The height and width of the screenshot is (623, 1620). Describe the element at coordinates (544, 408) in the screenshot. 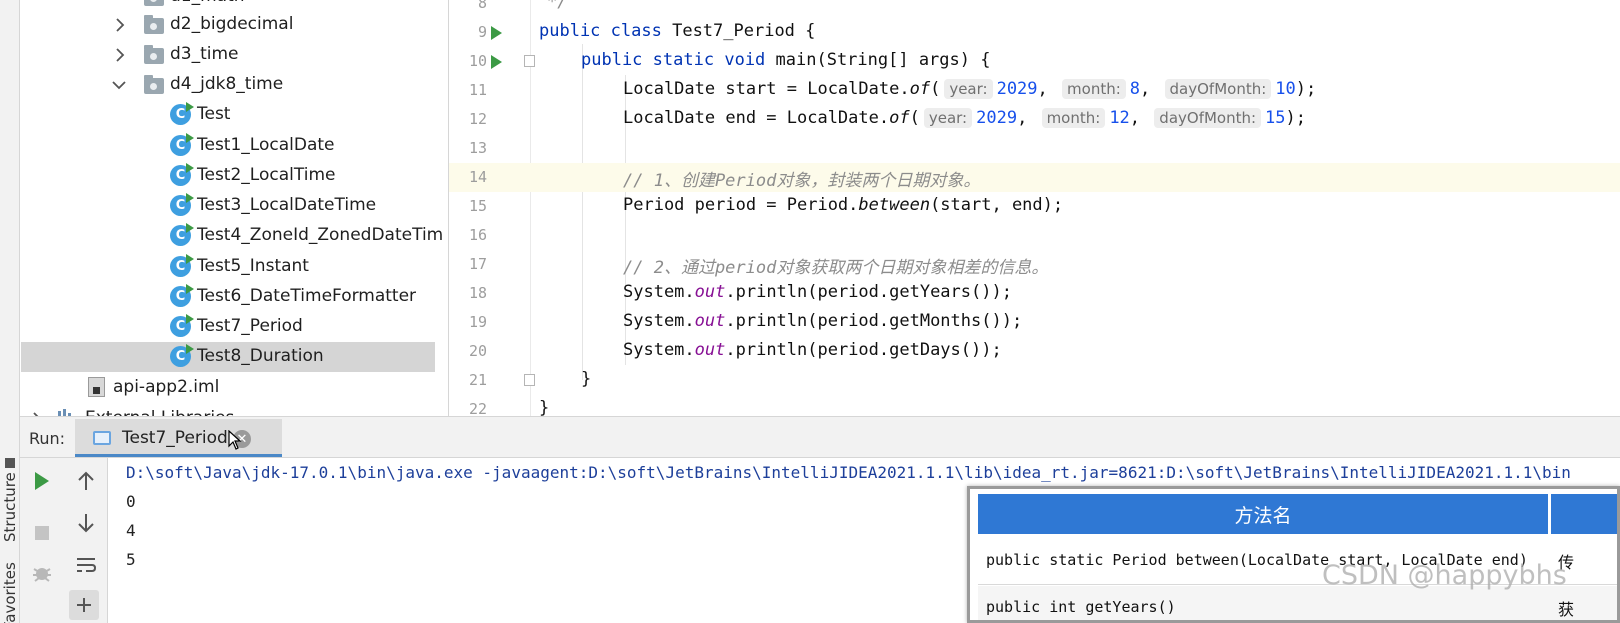

I see `code-text: }` at that location.